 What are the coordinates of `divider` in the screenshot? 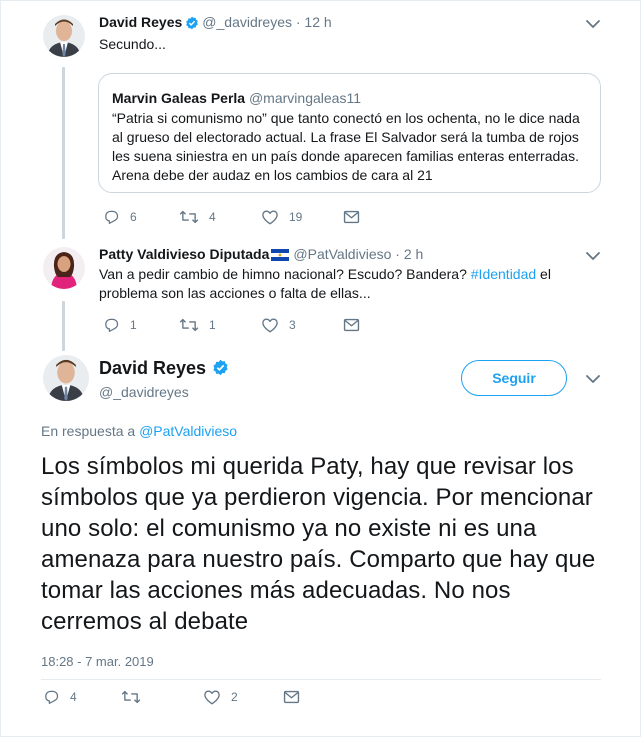 It's located at (321, 679).